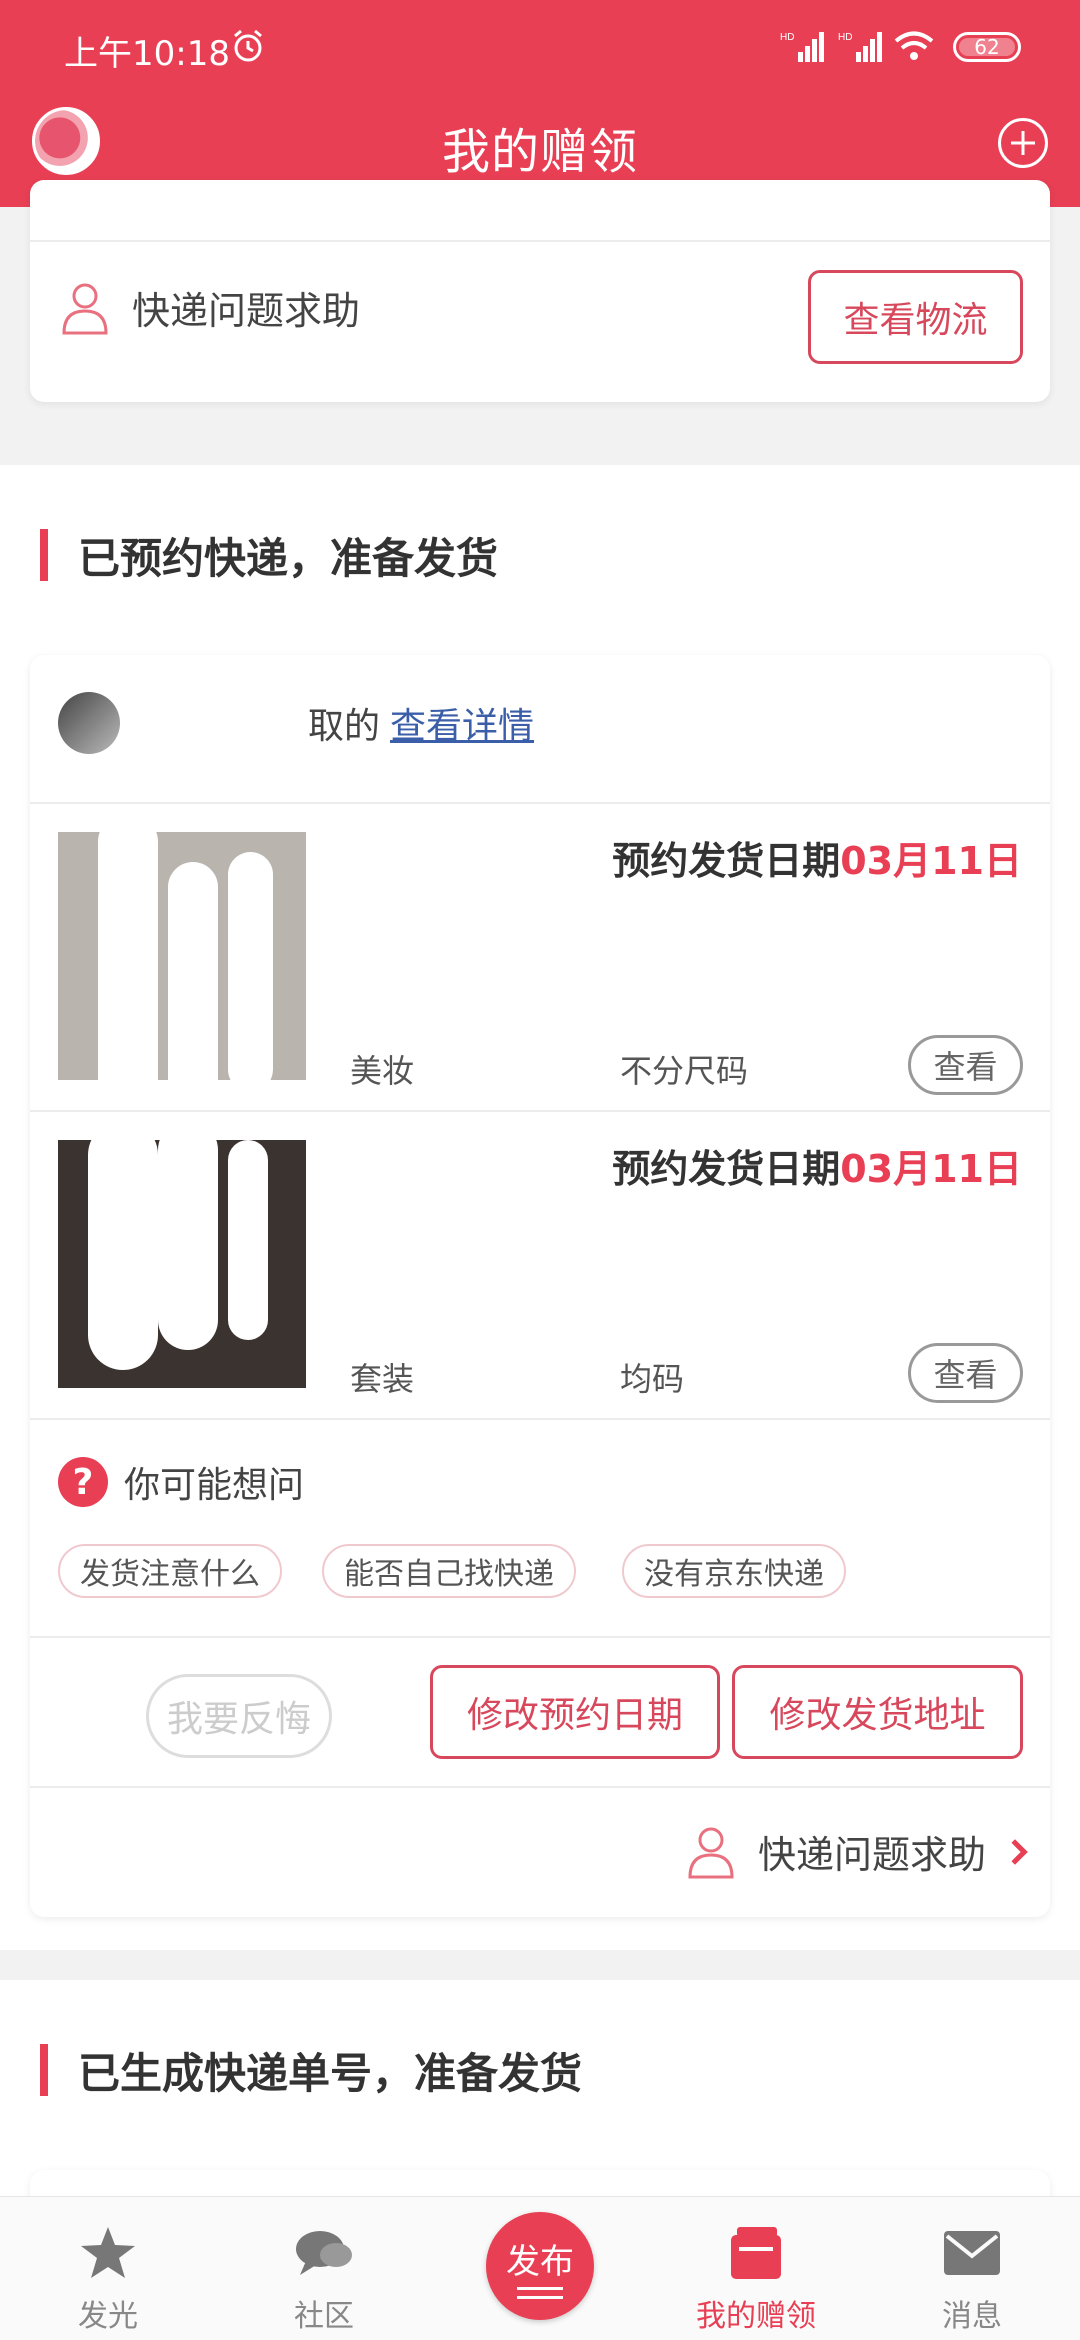  Describe the element at coordinates (860, 47) in the screenshot. I see `signal-icon-2: HD` at that location.